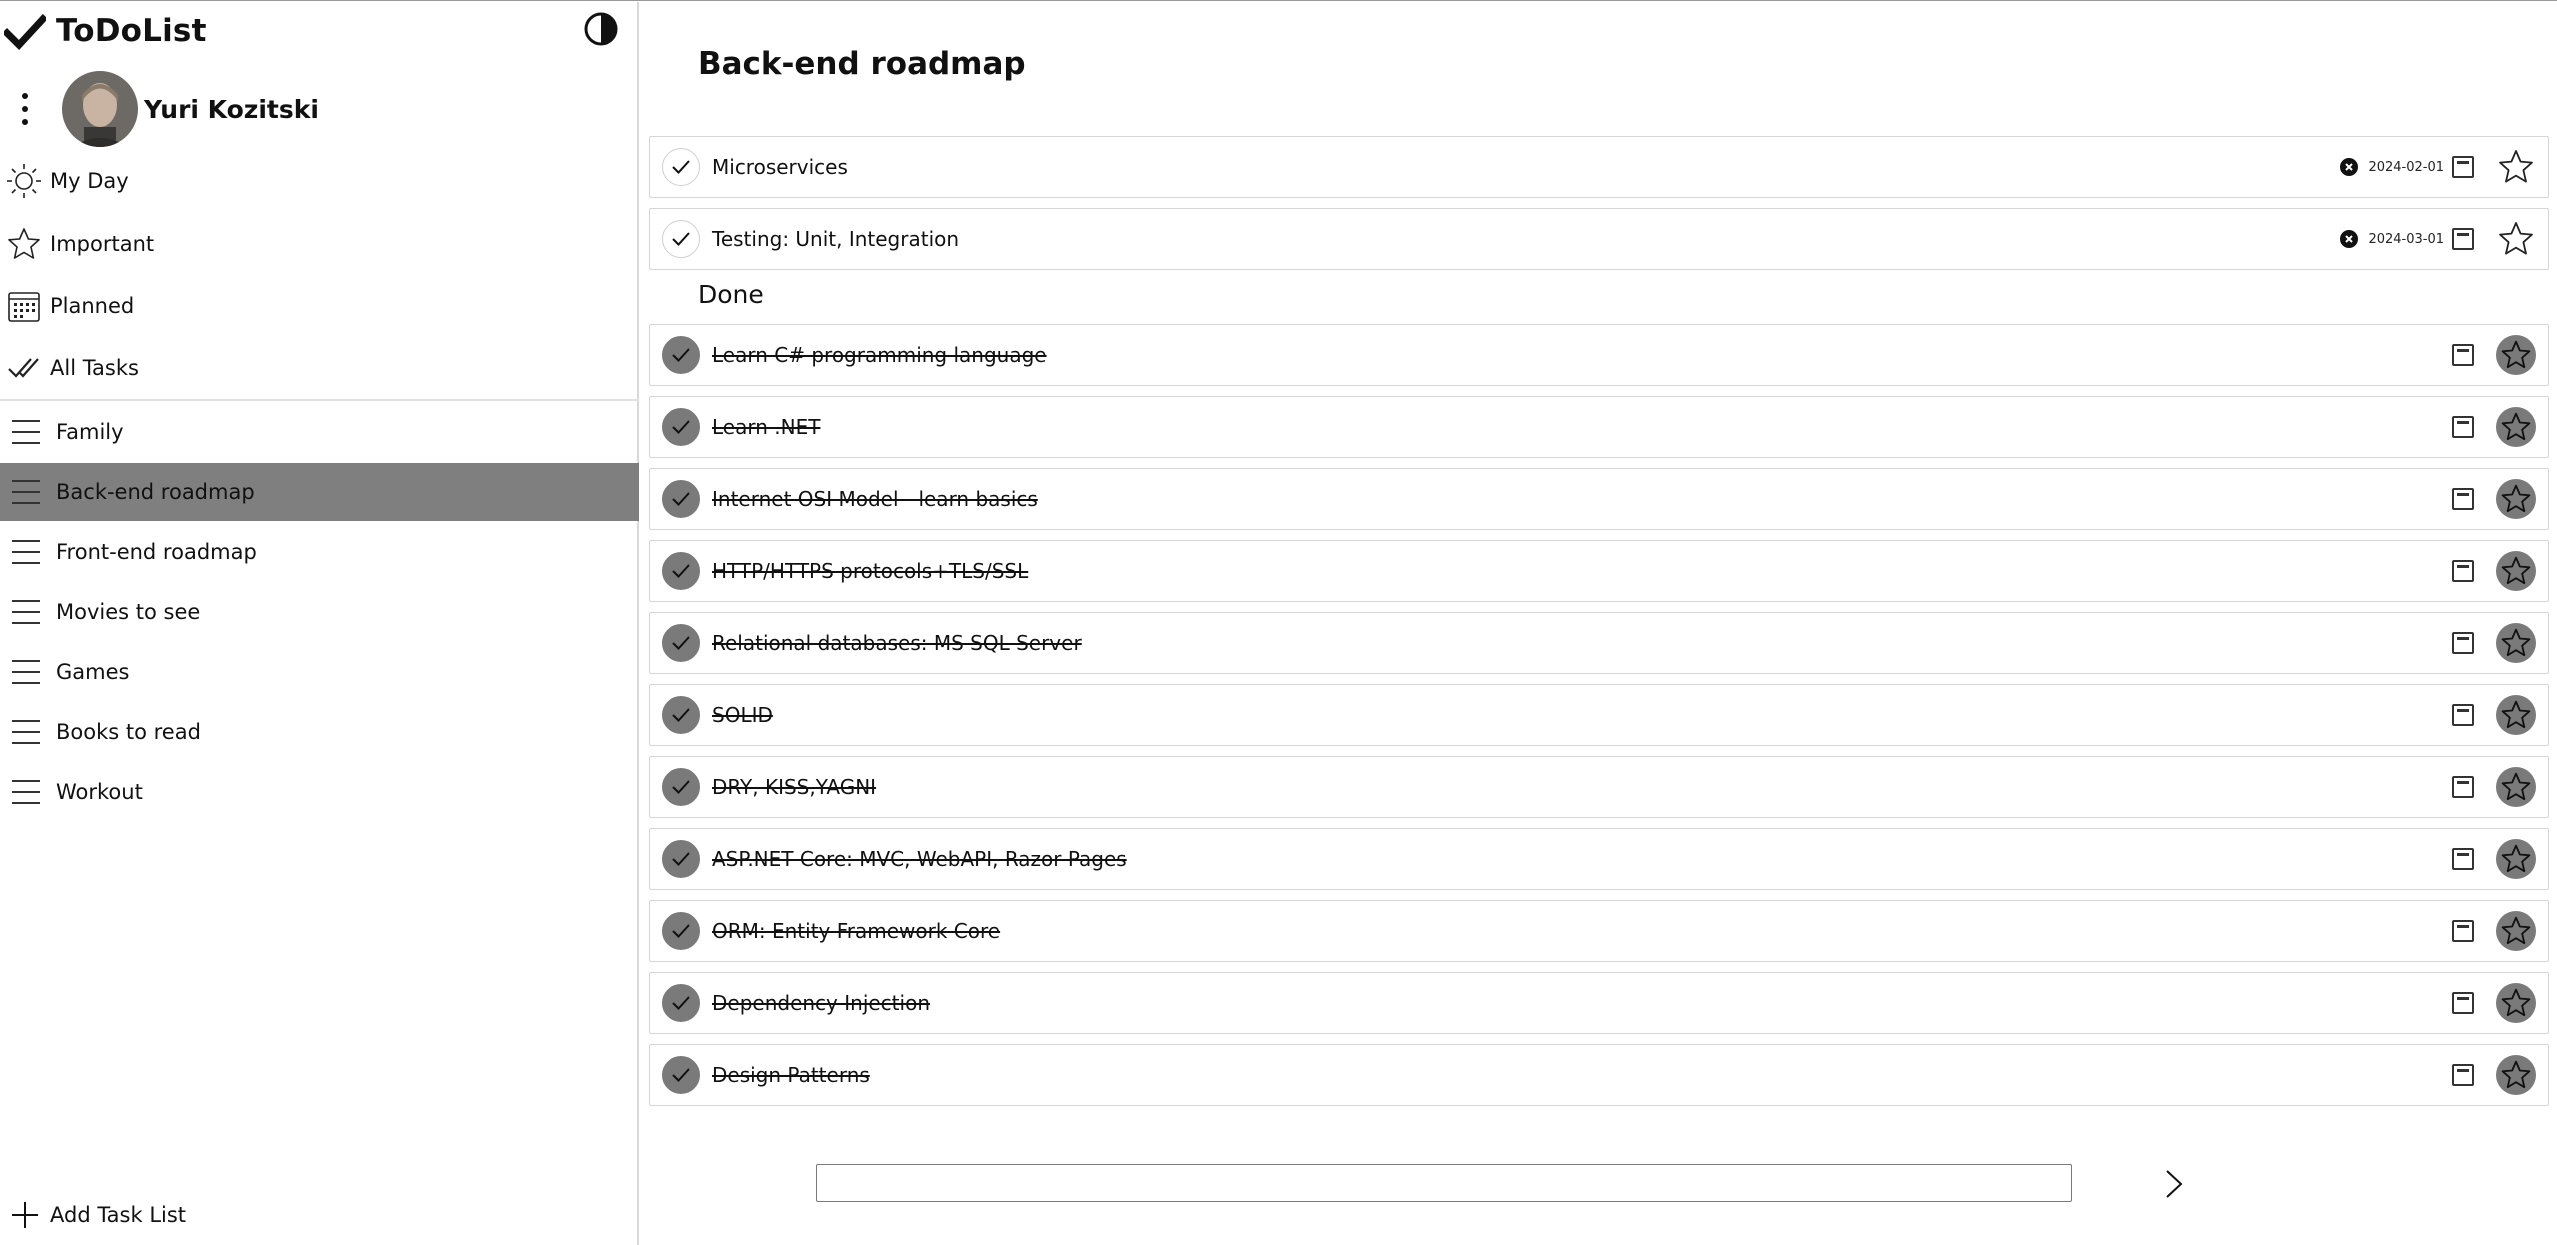  I want to click on task-row: Microservices 2024-02-01, so click(1599, 167).